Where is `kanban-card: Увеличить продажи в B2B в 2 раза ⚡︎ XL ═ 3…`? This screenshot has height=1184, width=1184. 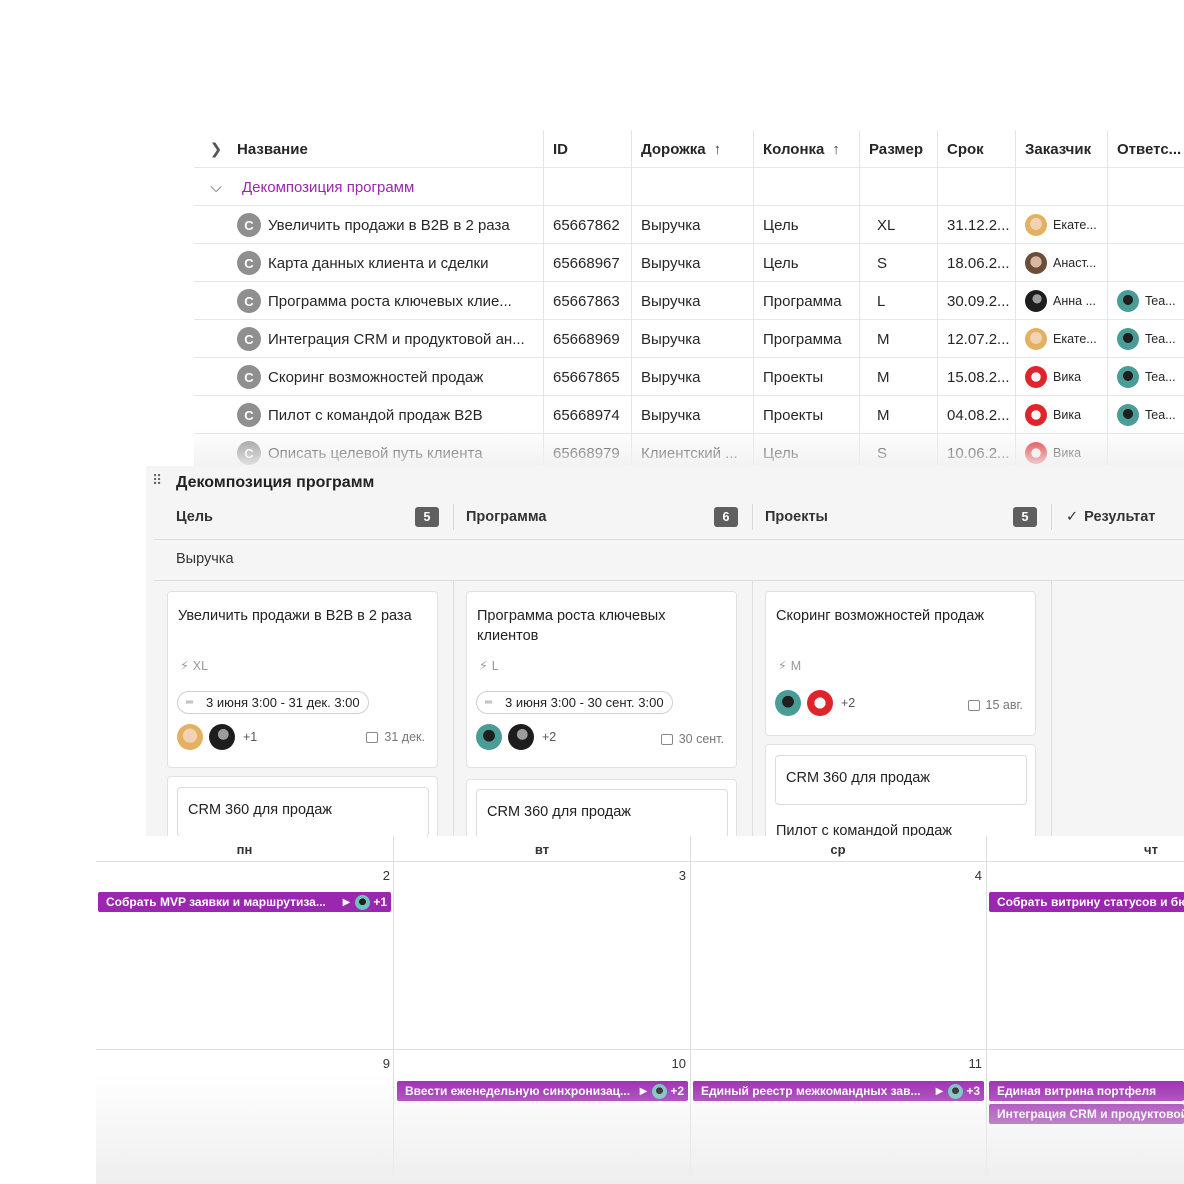
kanban-card: Увеличить продажи в B2B в 2 раза ⚡︎ XL ═ 3… is located at coordinates (302, 679).